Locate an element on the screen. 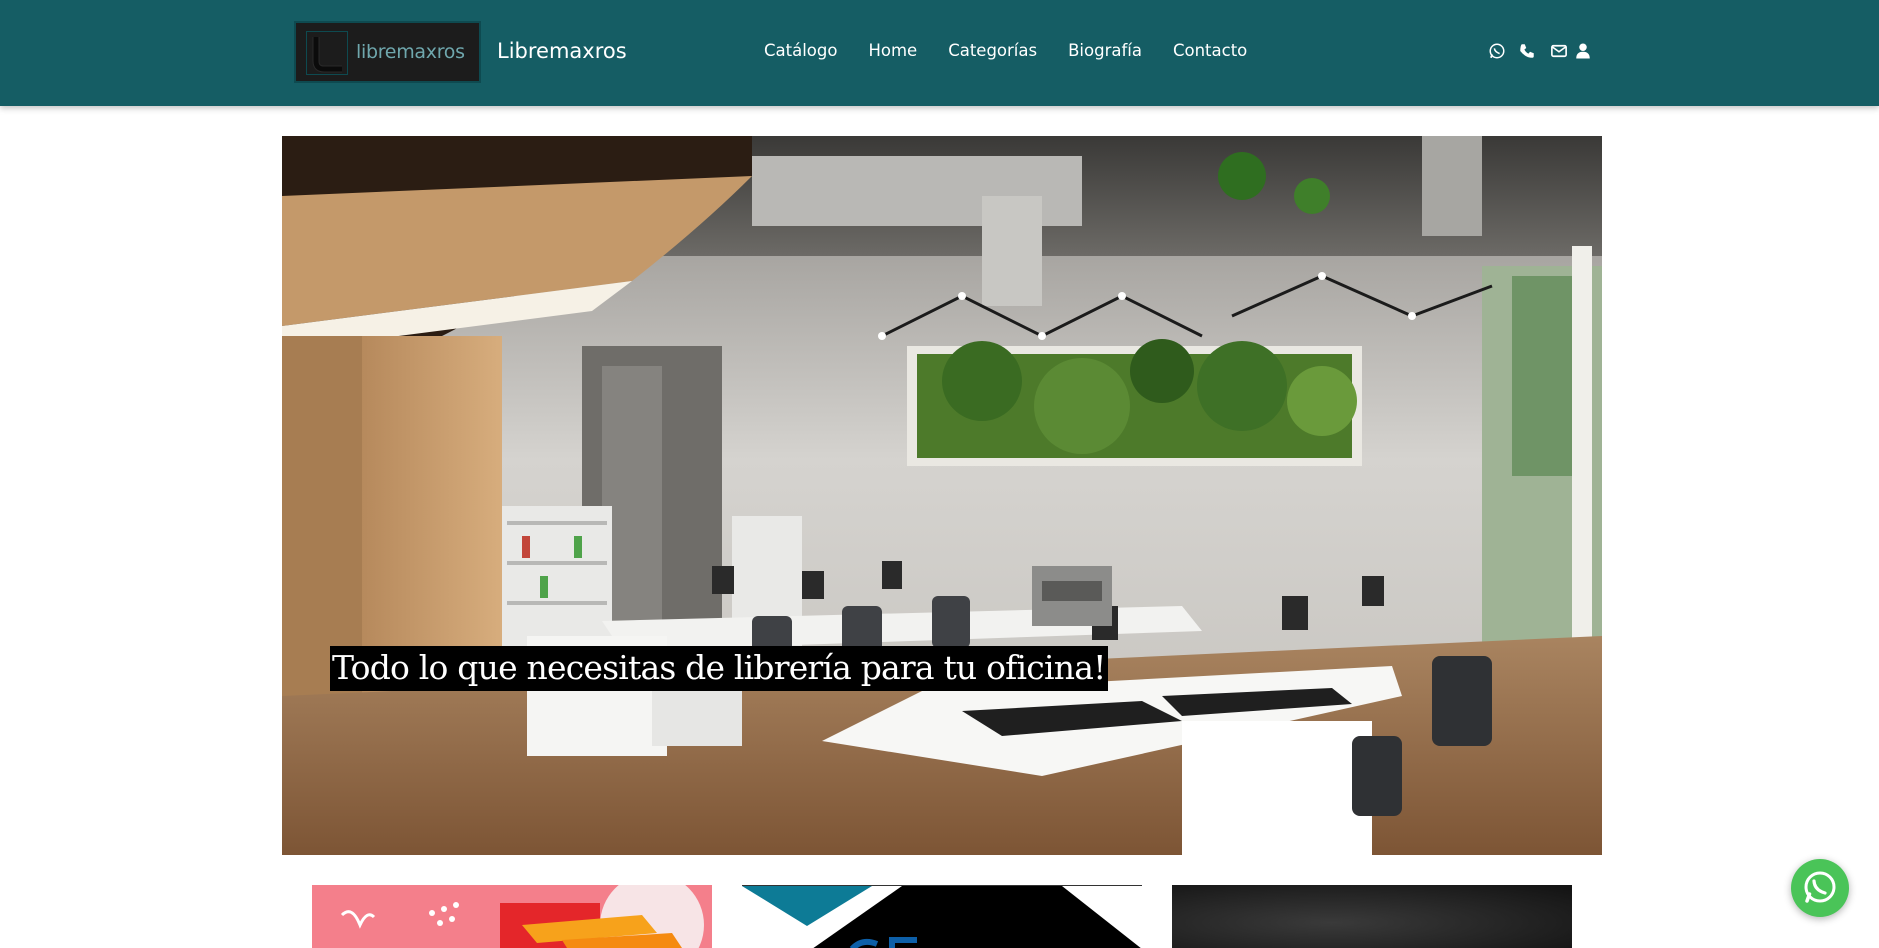  nav-catalogo: Catálogo is located at coordinates (800, 50).